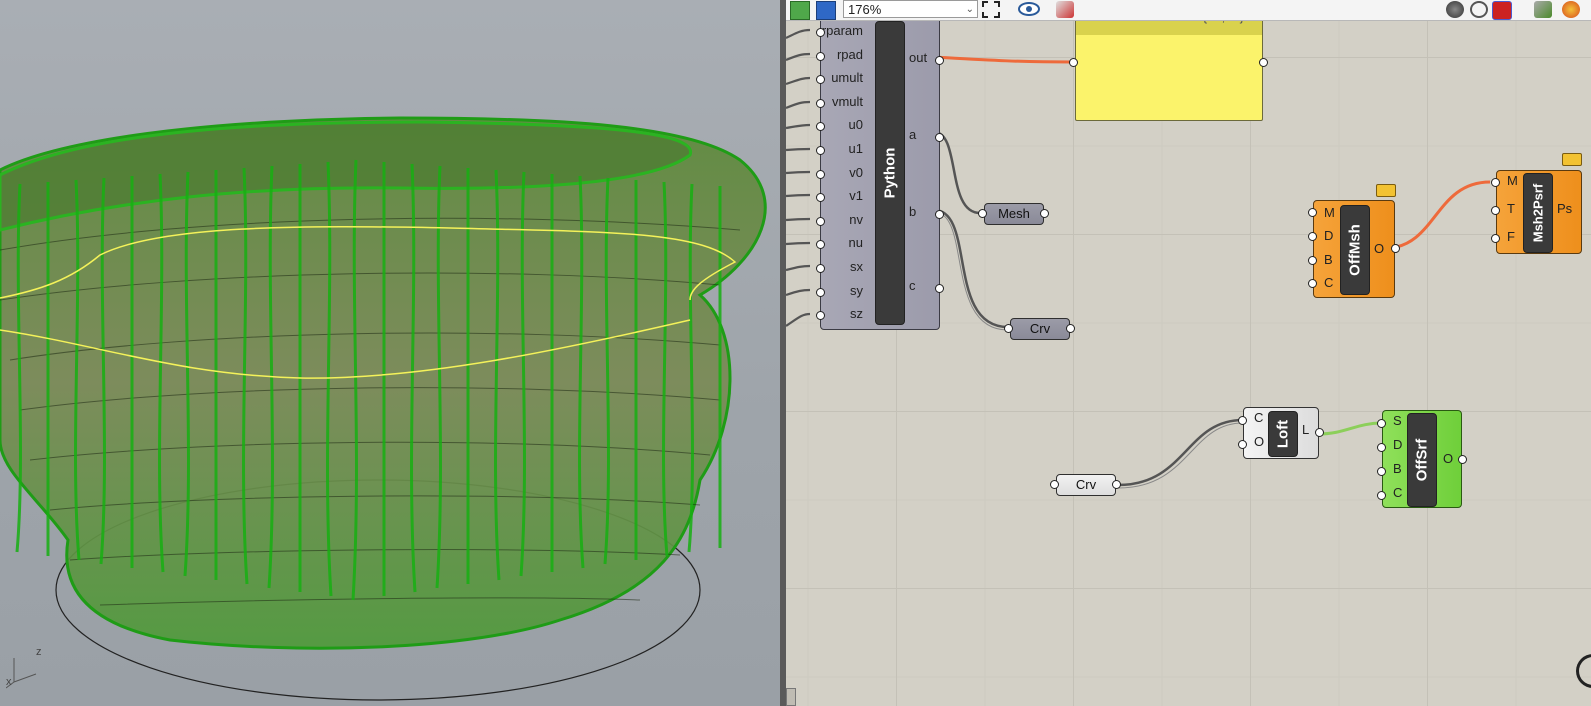 The height and width of the screenshot is (706, 1591). Describe the element at coordinates (939, 60) in the screenshot. I see `python-grip-out` at that location.